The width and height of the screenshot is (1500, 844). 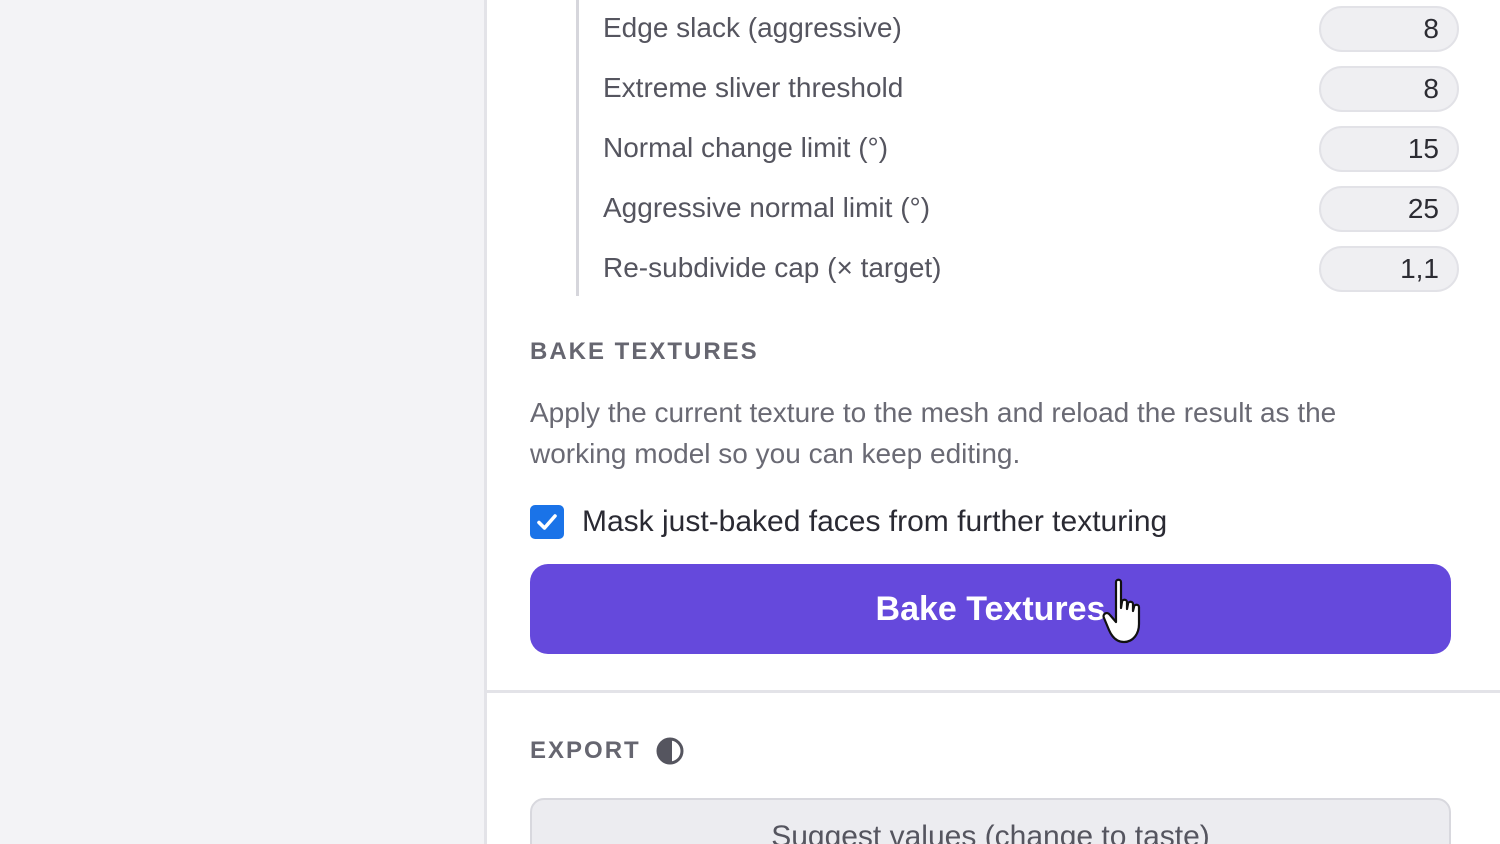 What do you see at coordinates (753, 87) in the screenshot?
I see `param-label: Extreme sliver threshold` at bounding box center [753, 87].